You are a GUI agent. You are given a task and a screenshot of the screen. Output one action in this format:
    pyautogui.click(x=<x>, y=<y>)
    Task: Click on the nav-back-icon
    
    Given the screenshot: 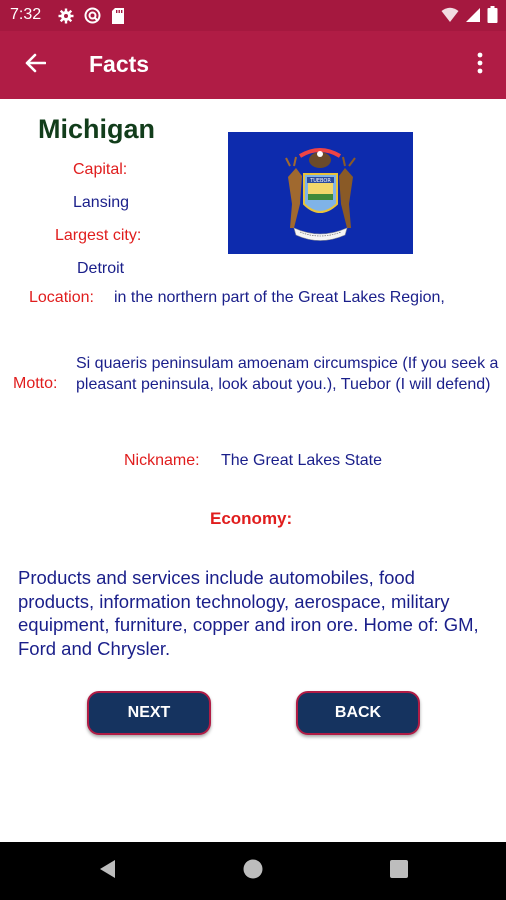 What is the action you would take?
    pyautogui.click(x=107, y=871)
    